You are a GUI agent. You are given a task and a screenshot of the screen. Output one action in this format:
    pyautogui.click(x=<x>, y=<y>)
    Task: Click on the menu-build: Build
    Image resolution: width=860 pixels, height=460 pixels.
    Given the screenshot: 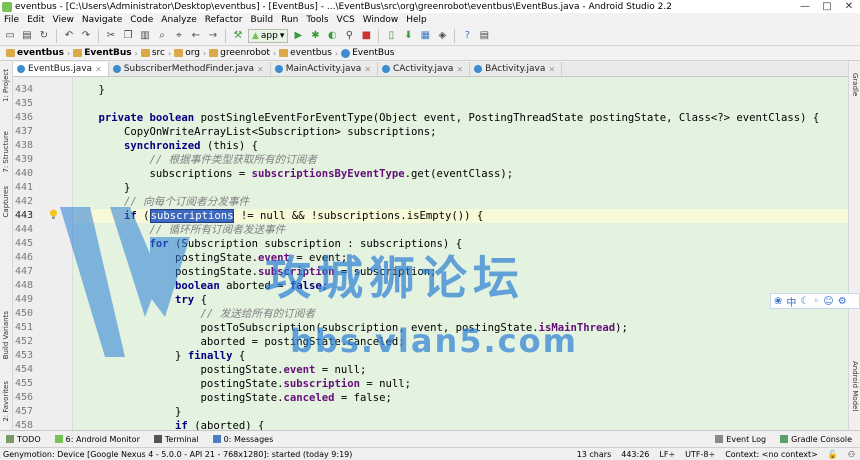 What is the action you would take?
    pyautogui.click(x=262, y=20)
    